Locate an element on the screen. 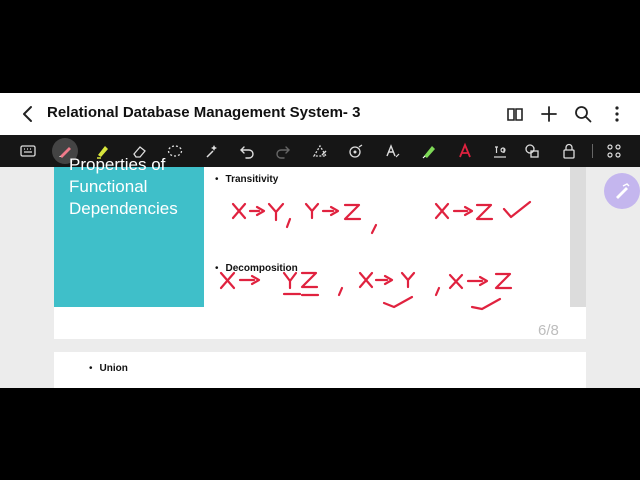  bullet-decomposition: • Decomposition is located at coordinates (256, 268).